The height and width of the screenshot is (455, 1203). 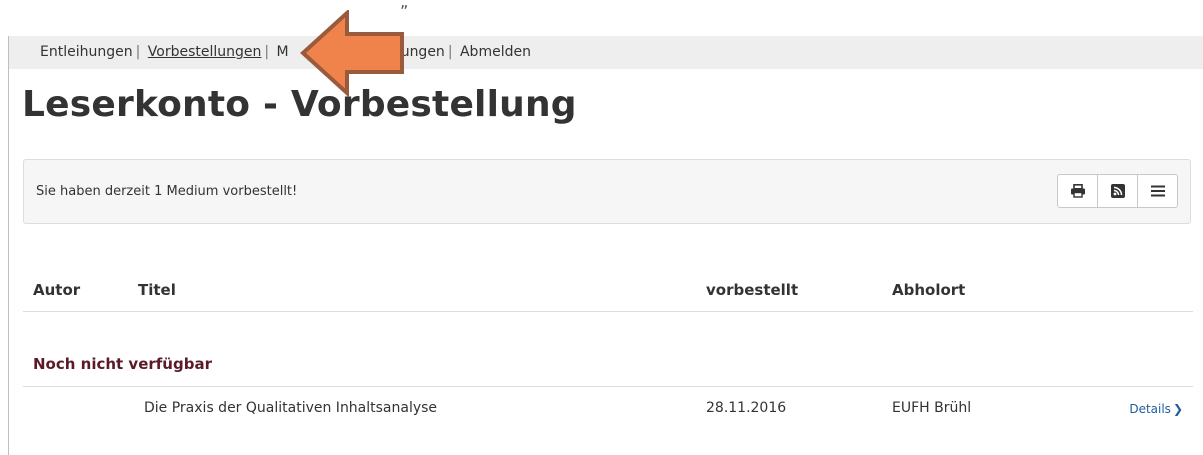 I want to click on cell-vorbestellt: 28.11.2016, so click(x=746, y=408).